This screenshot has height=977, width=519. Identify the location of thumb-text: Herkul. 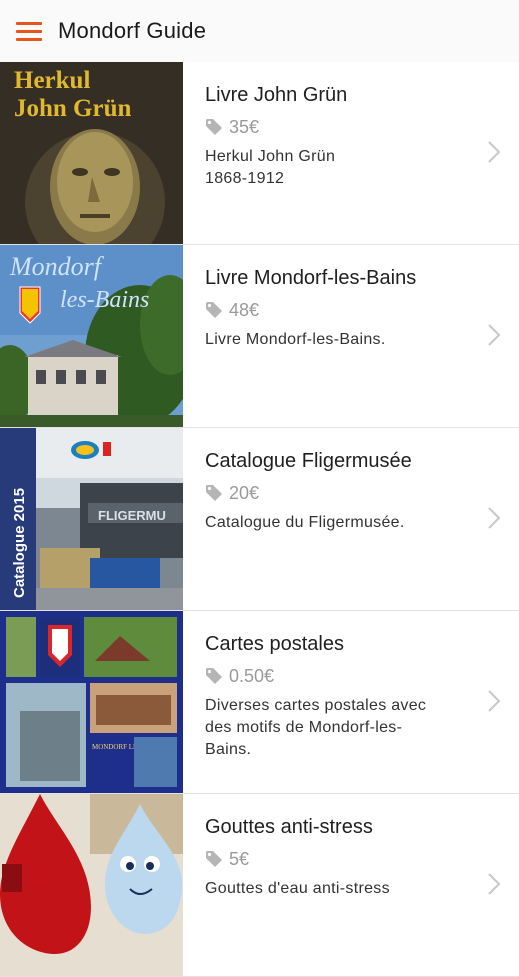
(52, 80).